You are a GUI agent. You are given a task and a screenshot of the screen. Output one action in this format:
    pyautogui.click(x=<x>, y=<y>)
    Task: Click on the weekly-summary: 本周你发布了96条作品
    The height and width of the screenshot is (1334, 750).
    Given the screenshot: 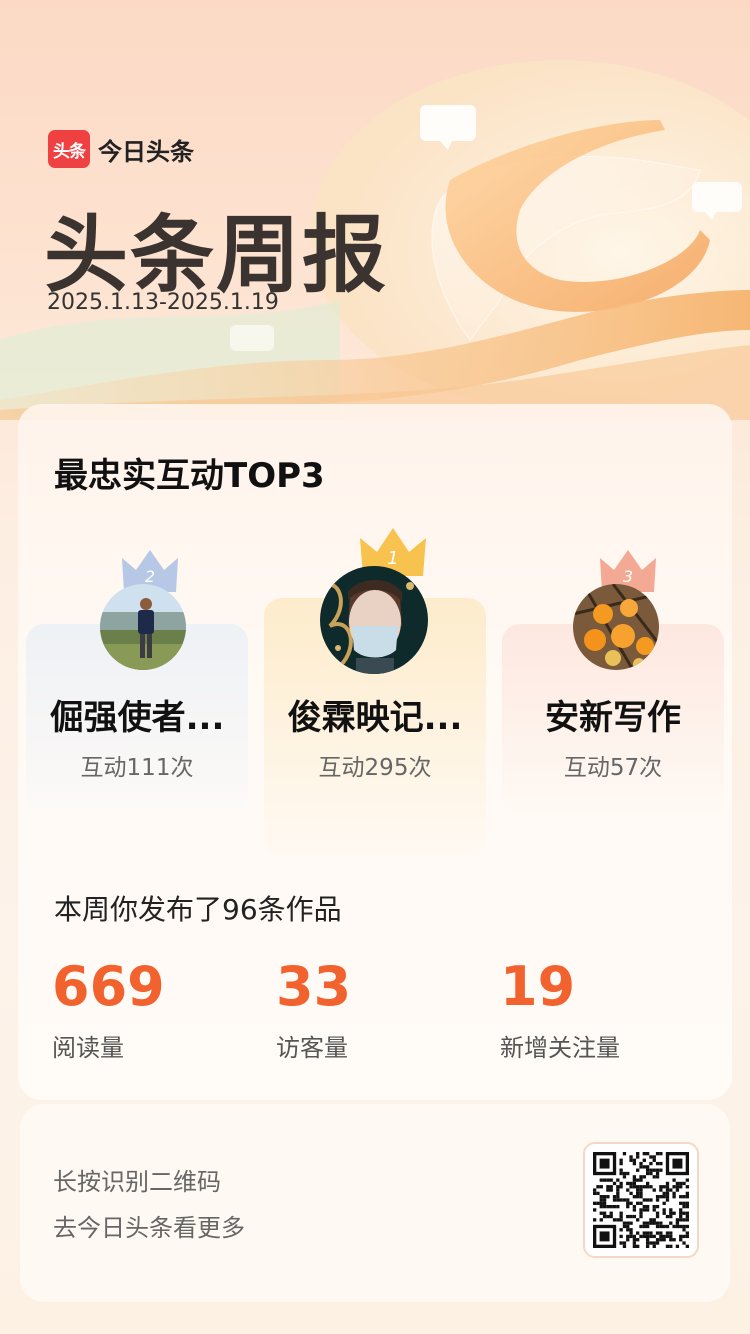 What is the action you would take?
    pyautogui.click(x=198, y=909)
    